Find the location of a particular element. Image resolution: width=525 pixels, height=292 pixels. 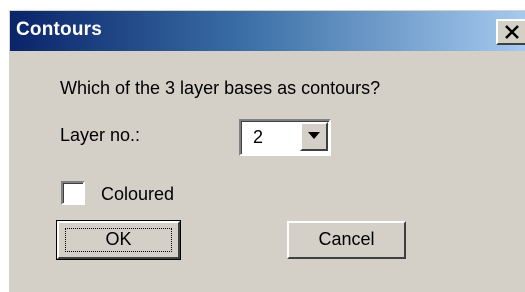

ok-button-focus-rect is located at coordinates (118, 240).